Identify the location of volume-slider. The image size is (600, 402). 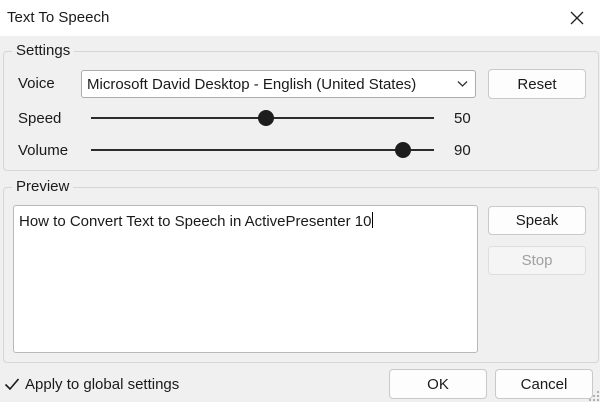
(262, 150).